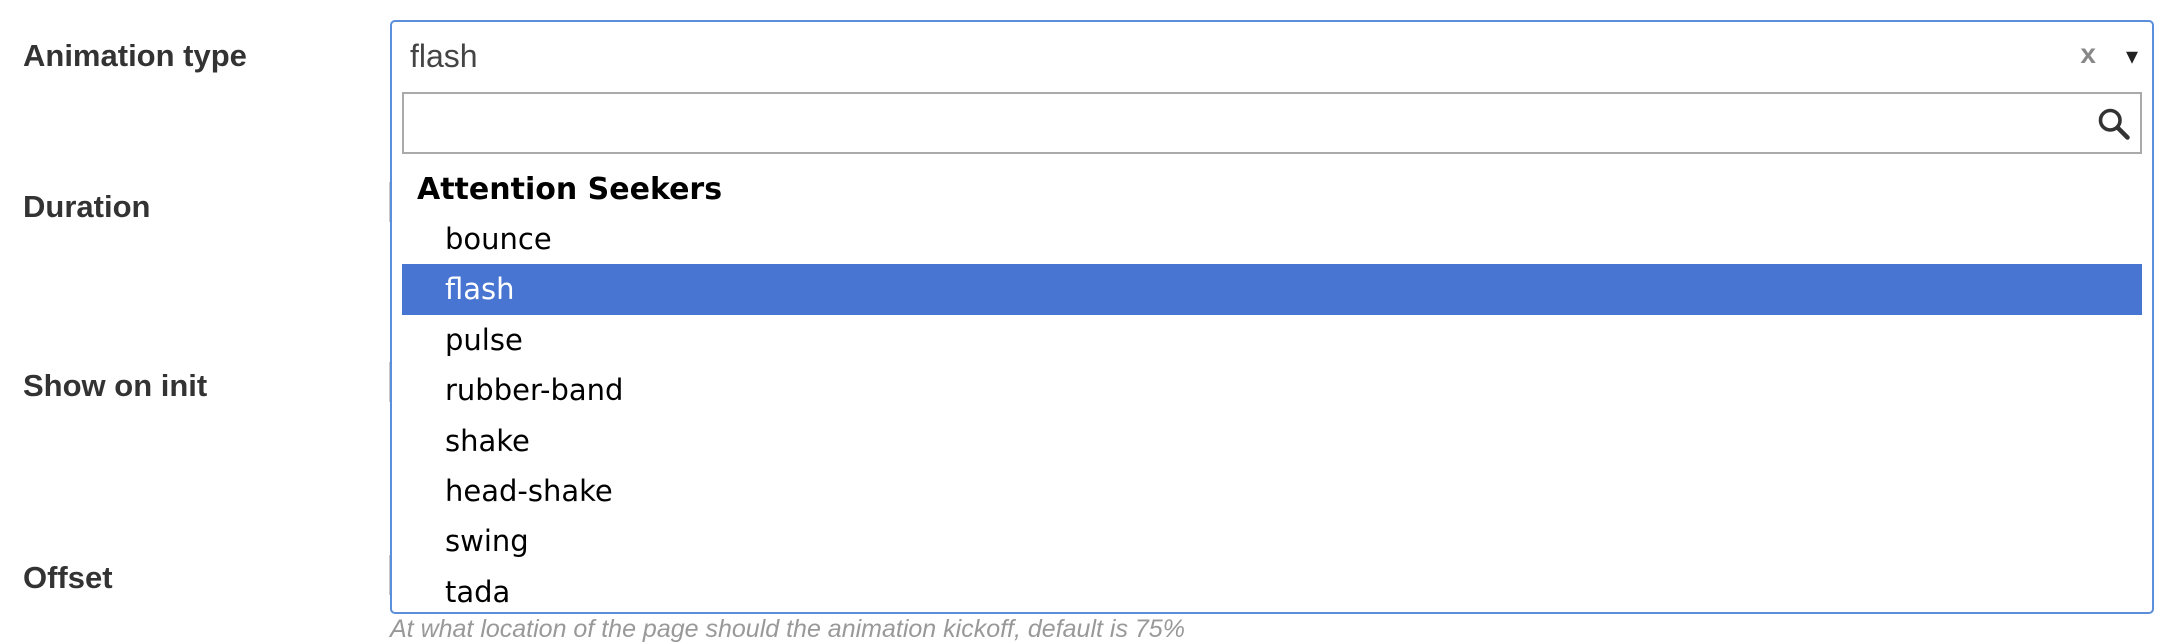  Describe the element at coordinates (1272, 491) in the screenshot. I see `option-head-shake: head-shake` at that location.